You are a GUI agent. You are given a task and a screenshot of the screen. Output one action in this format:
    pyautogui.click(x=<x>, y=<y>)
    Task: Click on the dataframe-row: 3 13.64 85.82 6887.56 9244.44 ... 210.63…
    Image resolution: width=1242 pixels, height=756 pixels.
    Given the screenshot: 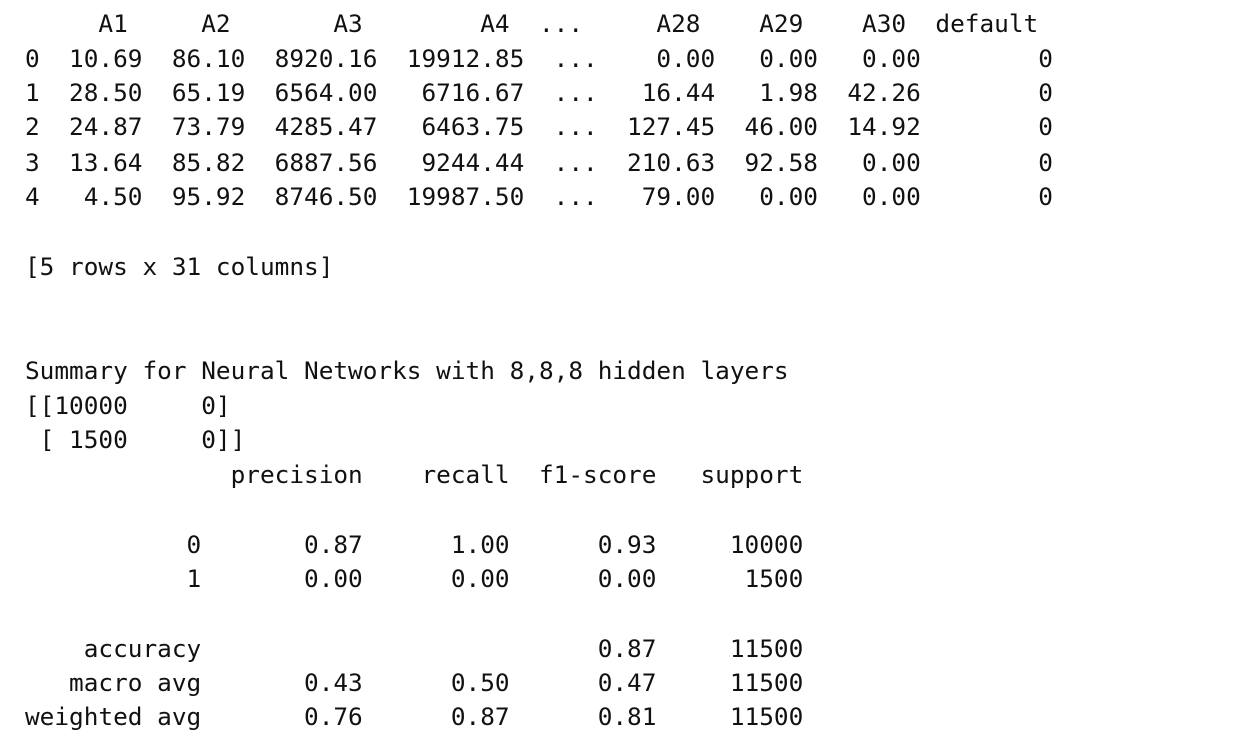 What is the action you would take?
    pyautogui.click(x=539, y=162)
    